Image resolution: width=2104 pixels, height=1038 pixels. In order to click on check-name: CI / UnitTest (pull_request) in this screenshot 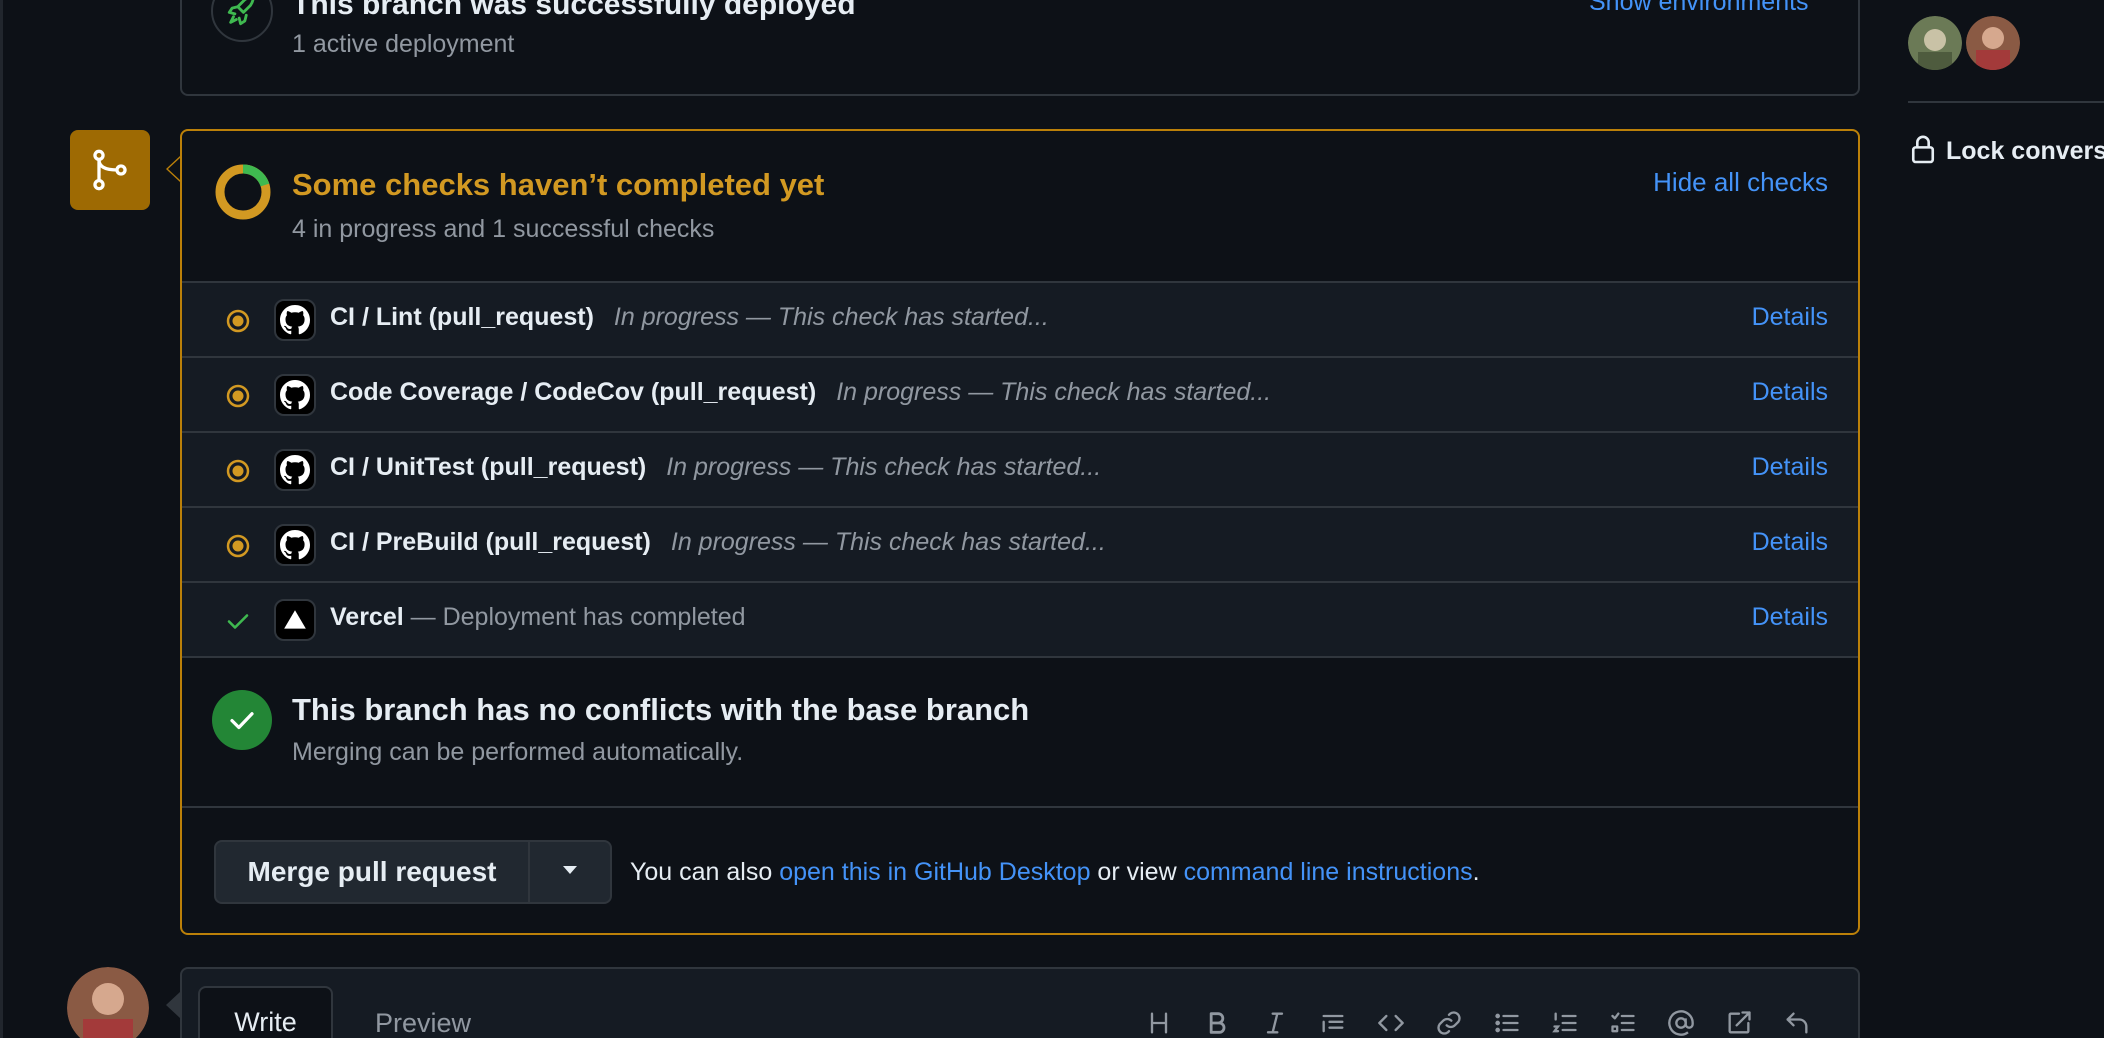, I will do `click(488, 467)`.